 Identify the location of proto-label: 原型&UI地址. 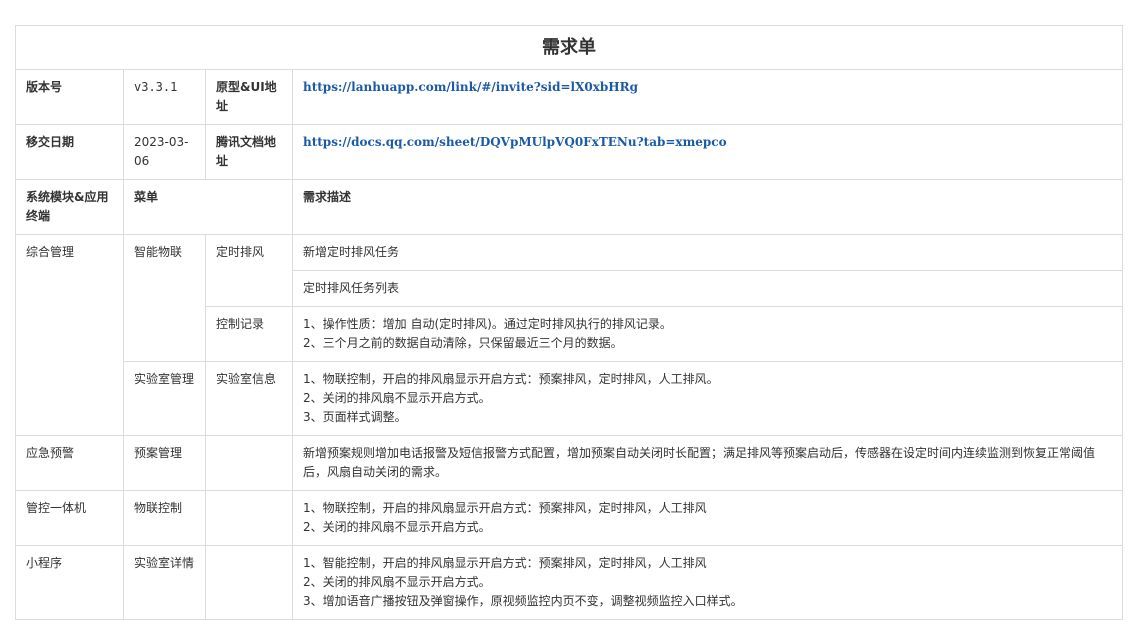
(249, 97).